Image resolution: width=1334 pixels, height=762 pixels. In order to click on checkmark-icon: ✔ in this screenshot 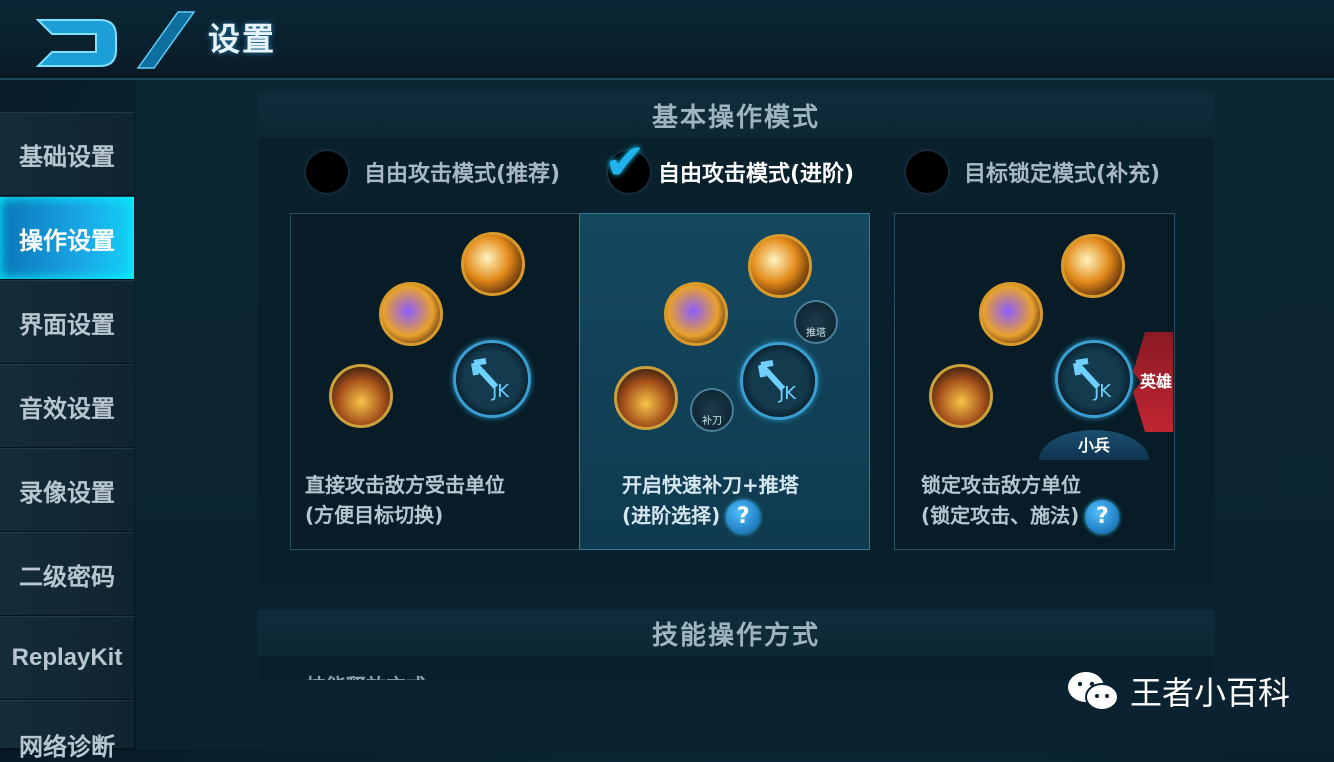, I will do `click(625, 162)`.